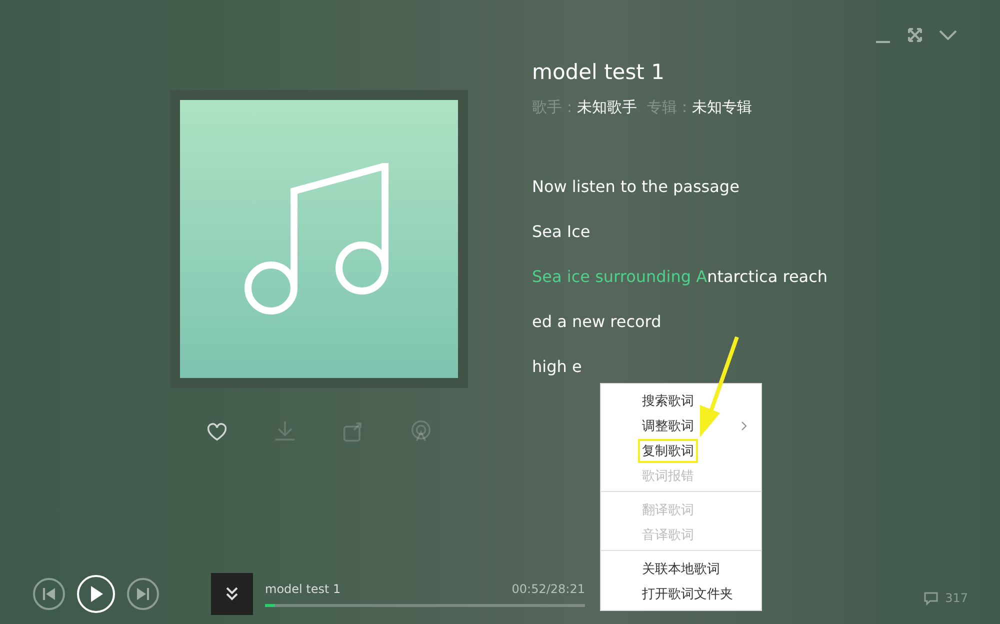 This screenshot has height=624, width=1000. I want to click on lyric-line: Sea Ice, so click(562, 231).